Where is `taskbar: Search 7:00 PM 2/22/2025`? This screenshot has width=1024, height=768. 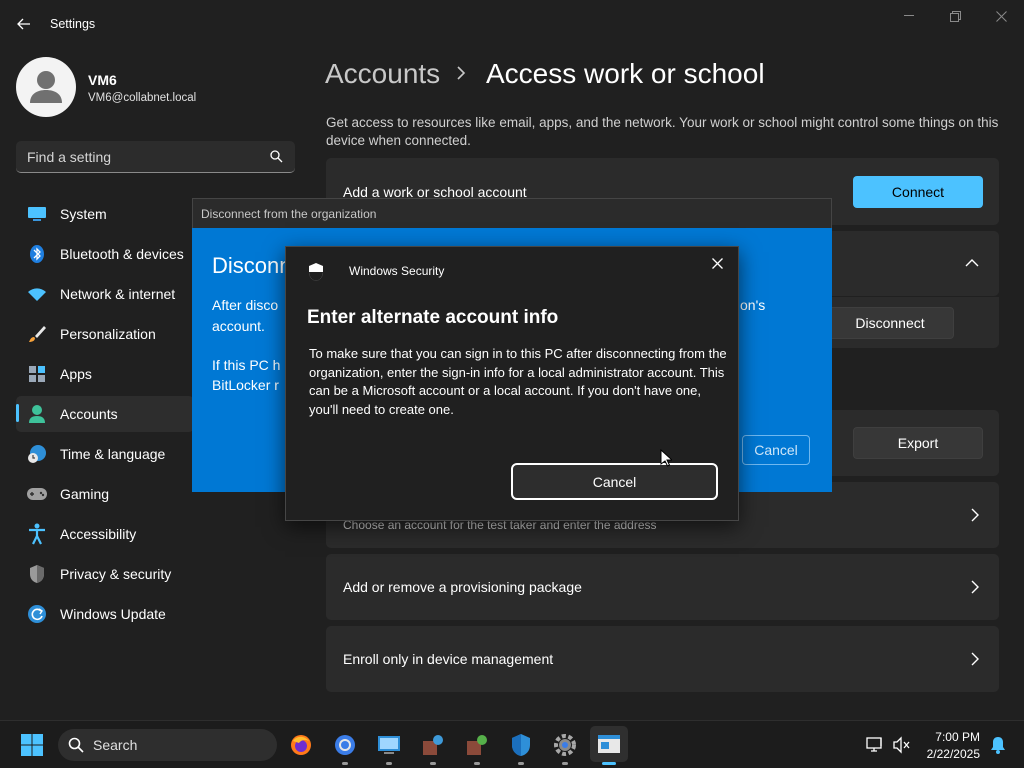
taskbar: Search 7:00 PM 2/22/2025 is located at coordinates (512, 744).